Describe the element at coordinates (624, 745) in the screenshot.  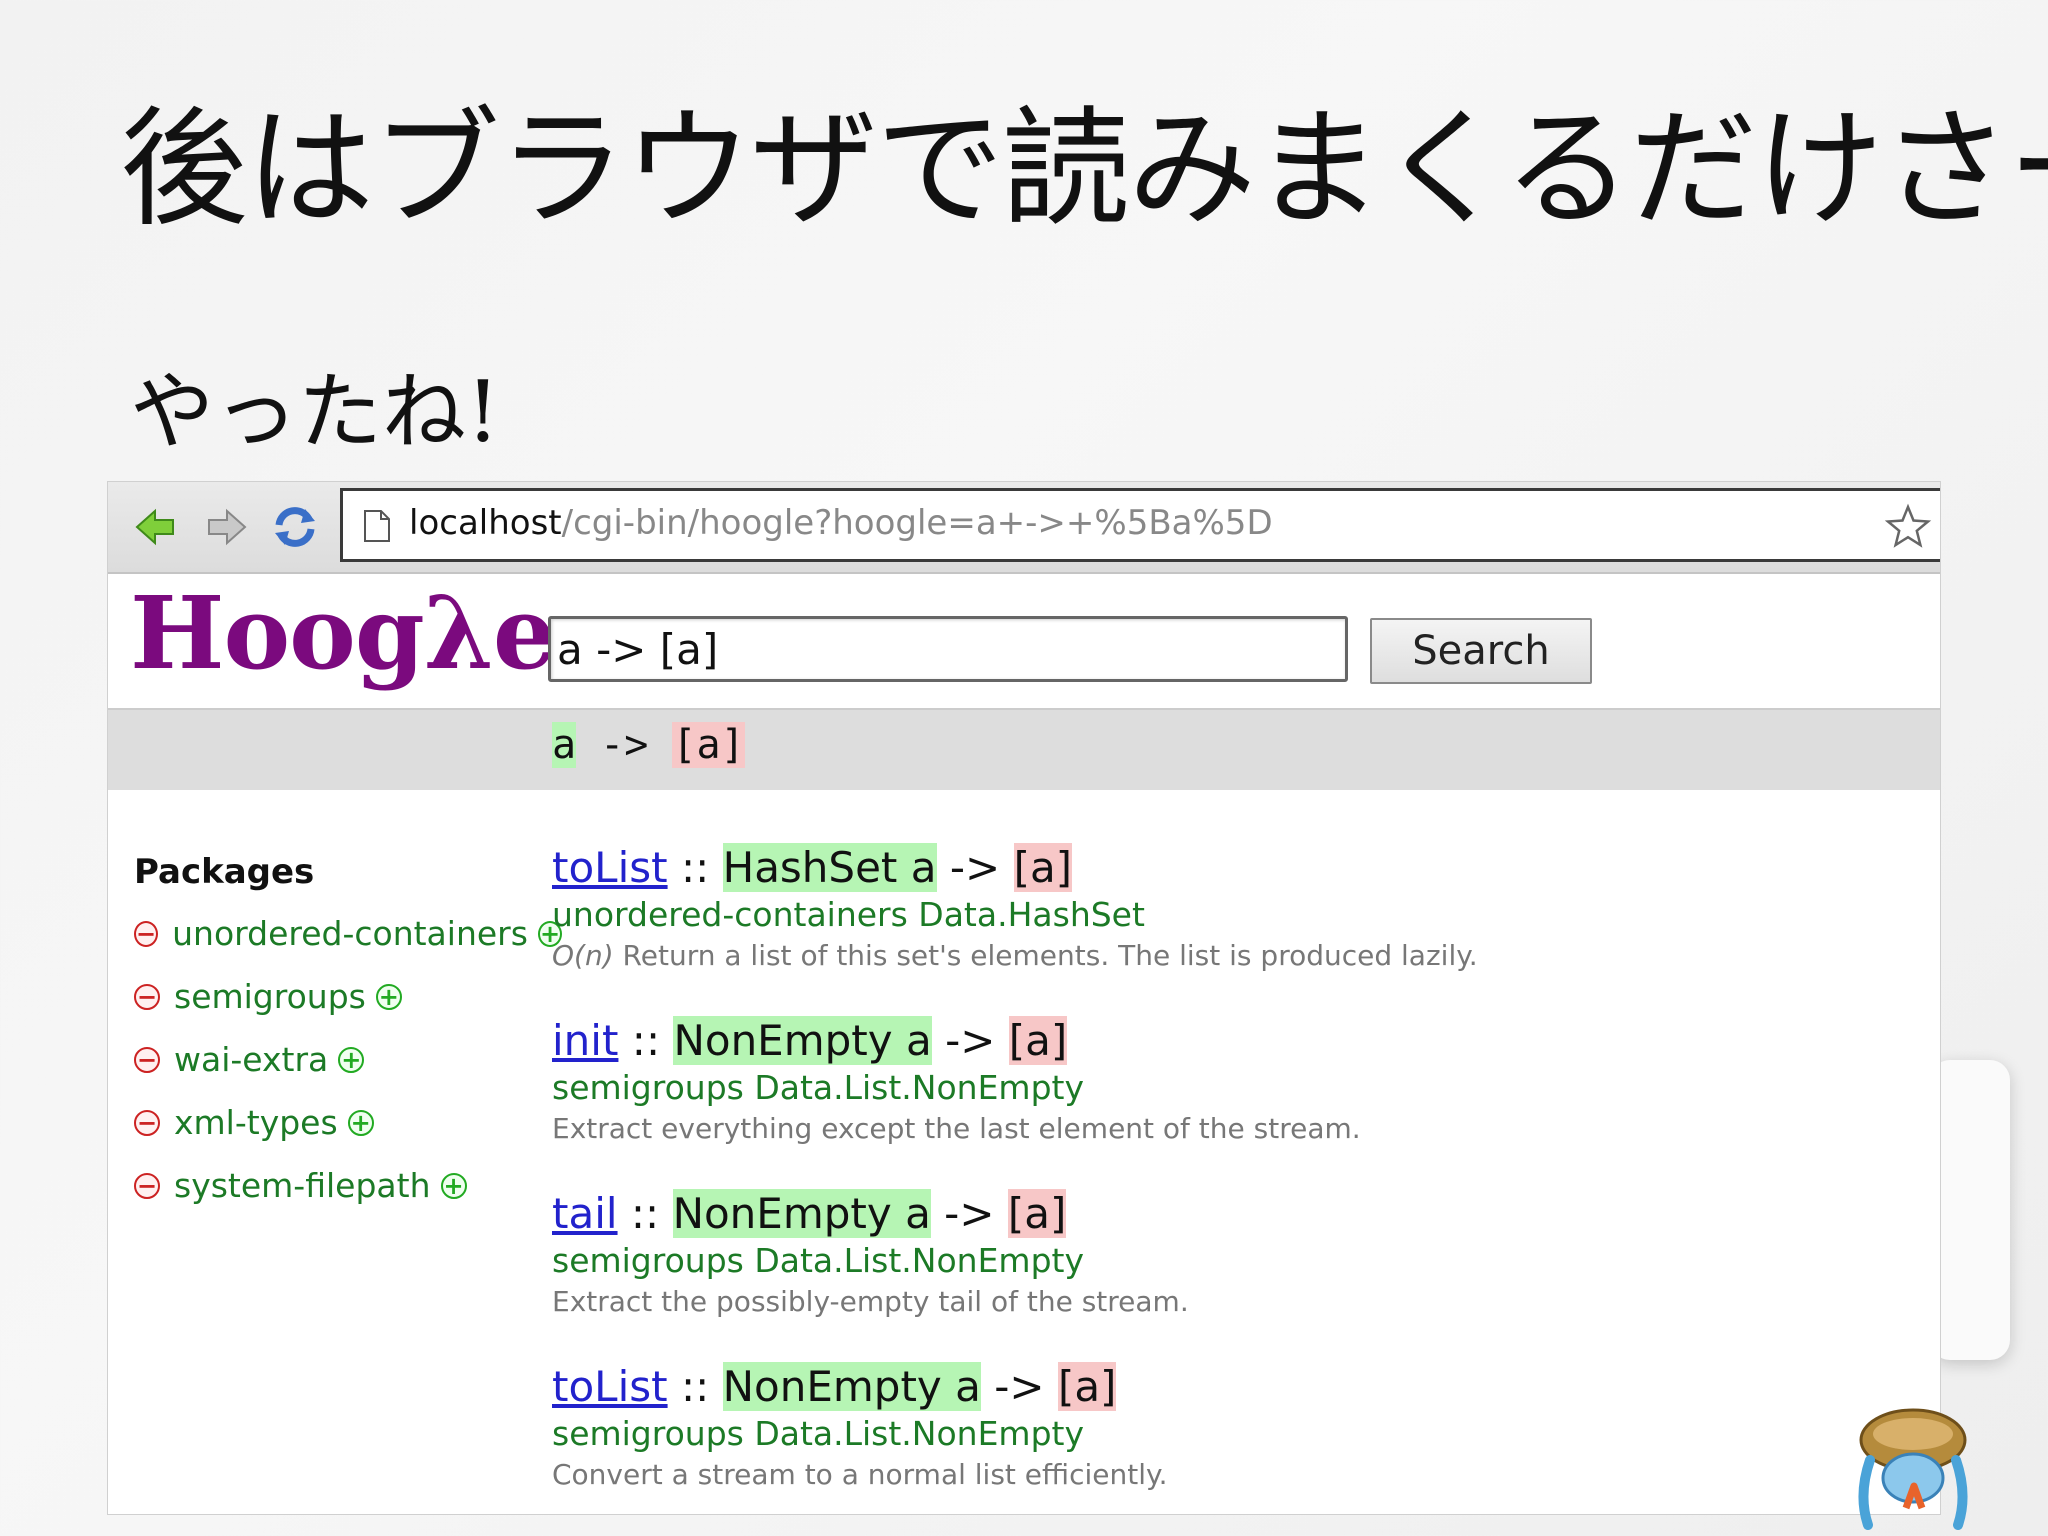
I see `query-arrow: ->` at that location.